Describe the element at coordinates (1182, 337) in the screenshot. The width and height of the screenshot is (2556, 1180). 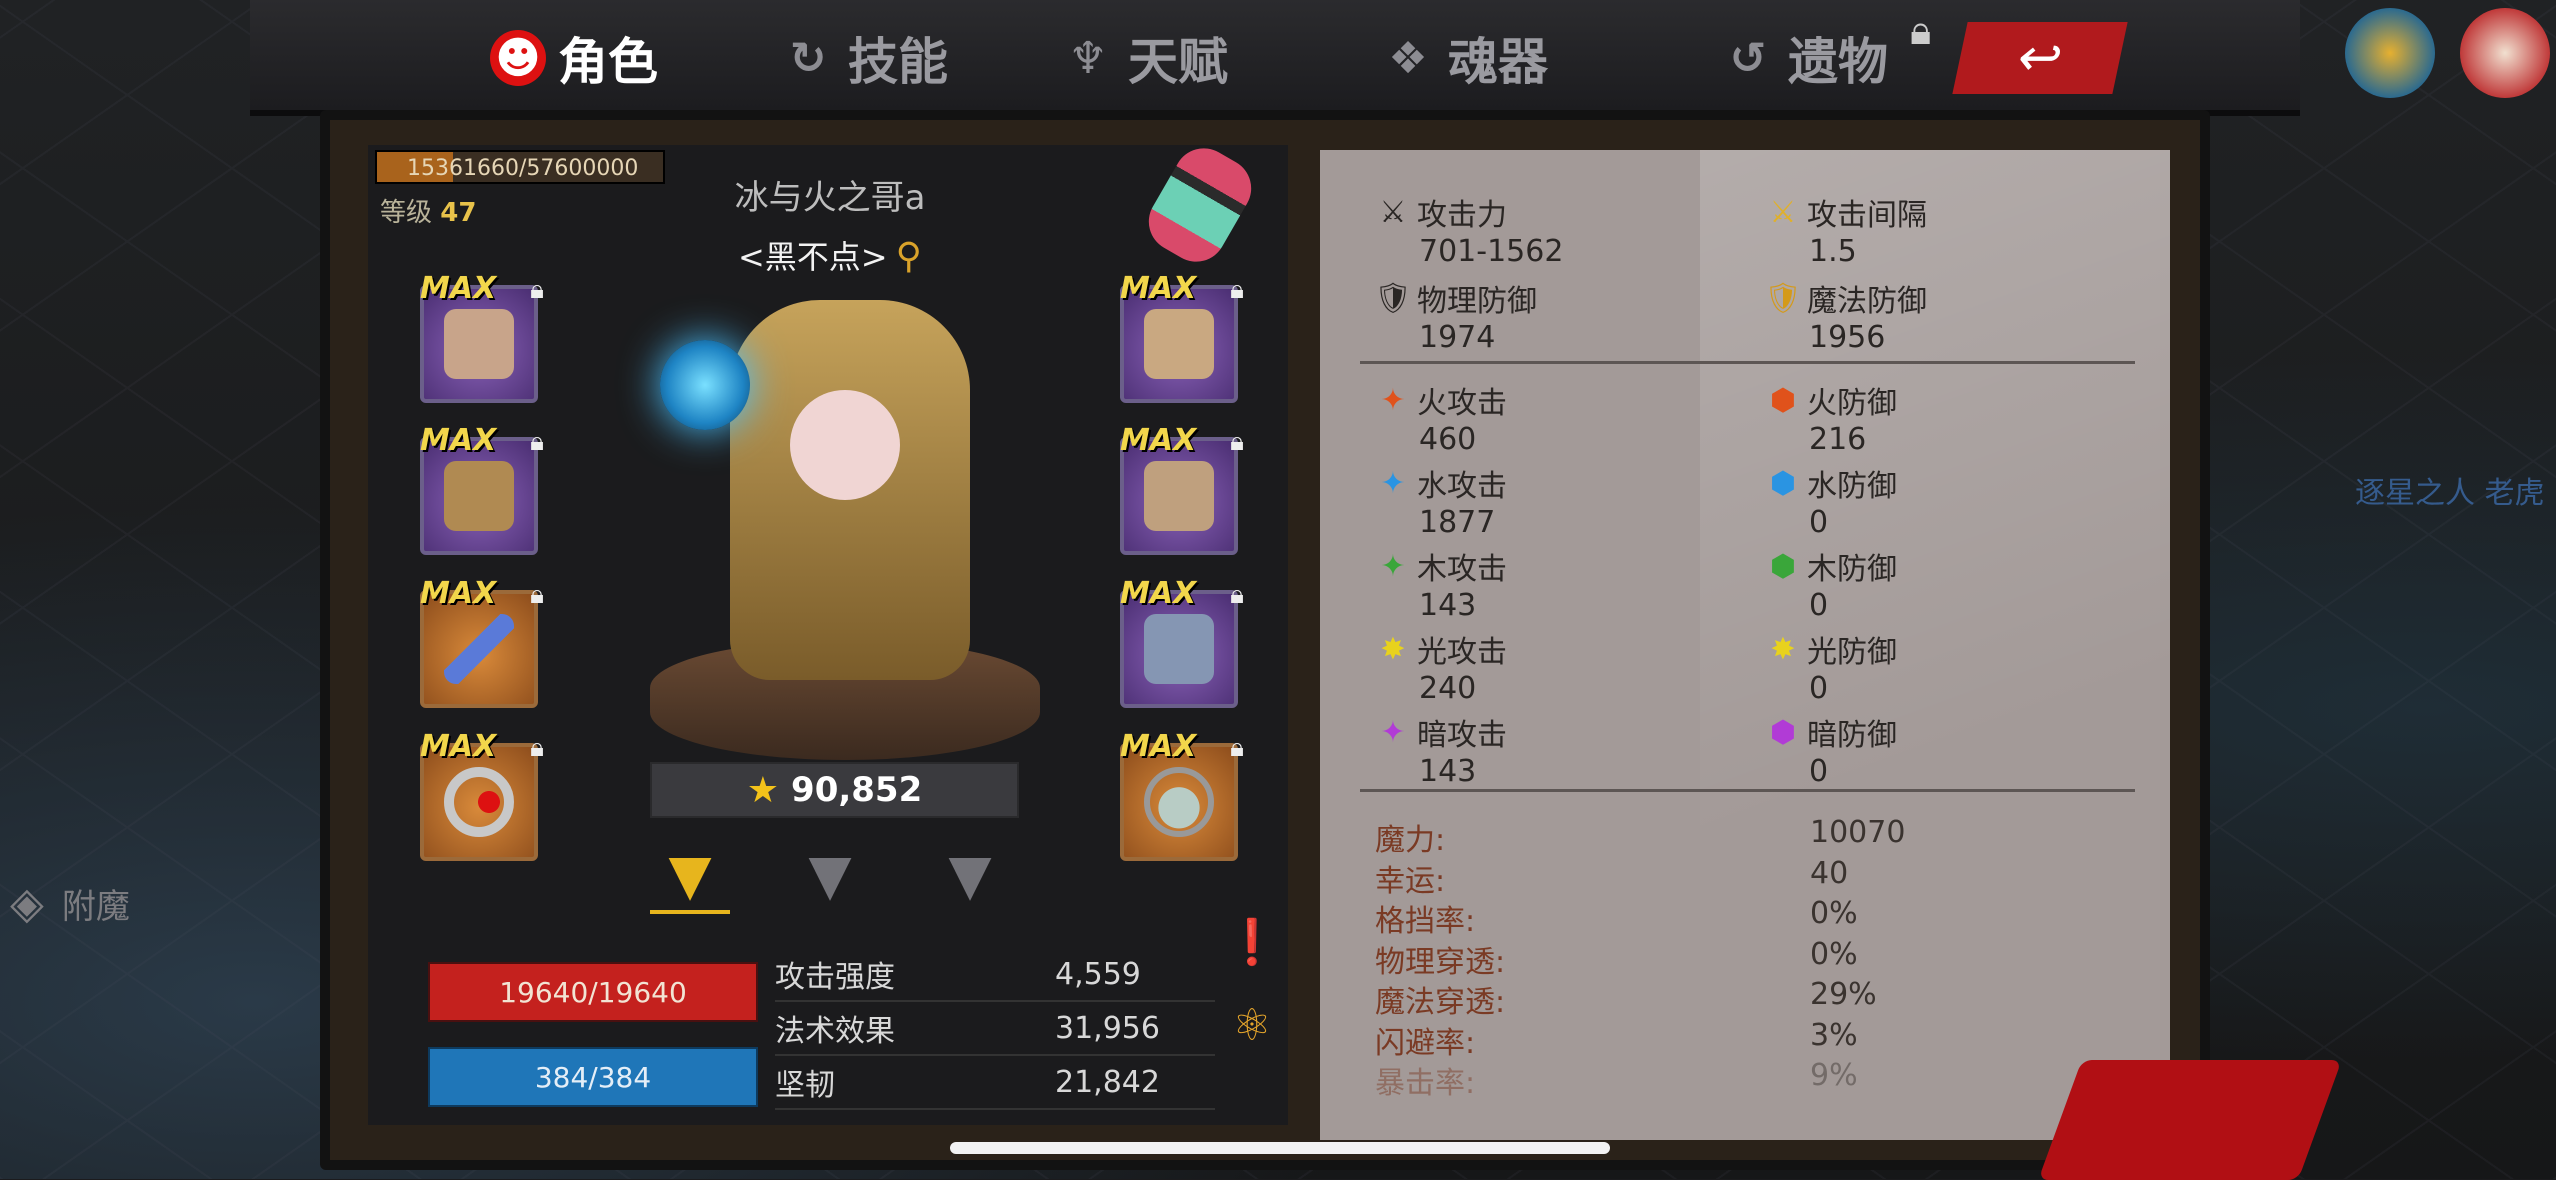
I see `equip-slot-chest: MAX 🔒︎` at that location.